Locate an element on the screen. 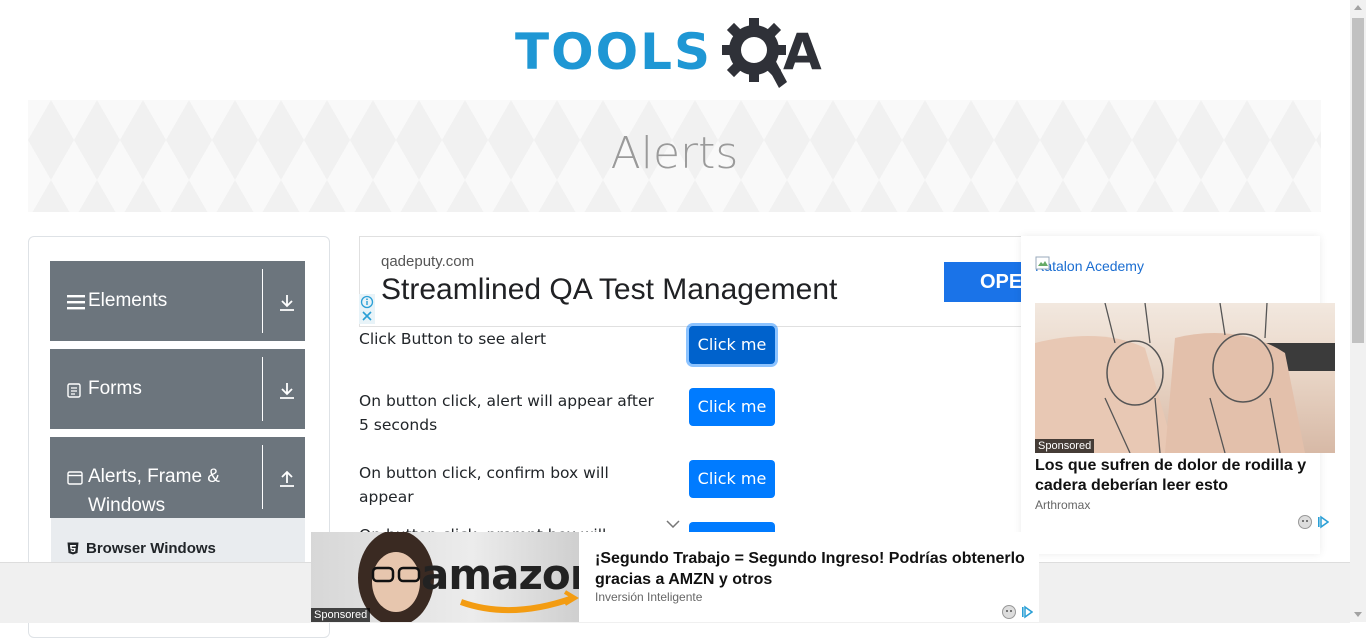 The height and width of the screenshot is (638, 1366). sidebar-group-alerts-frame-windows: Alerts, Frame & Windows is located at coordinates (177, 477).